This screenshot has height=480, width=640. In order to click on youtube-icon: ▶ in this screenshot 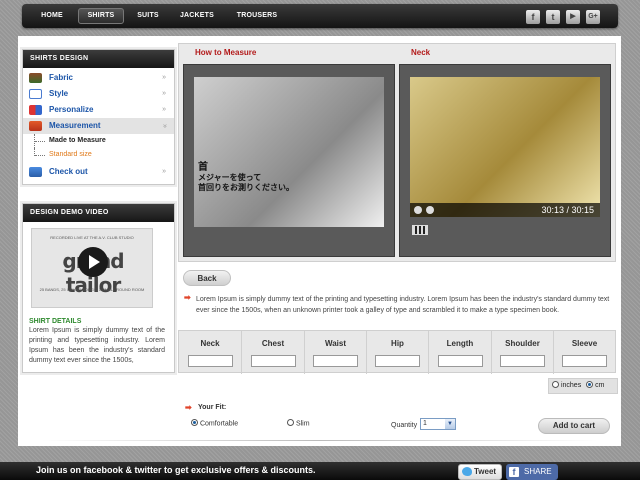, I will do `click(573, 17)`.